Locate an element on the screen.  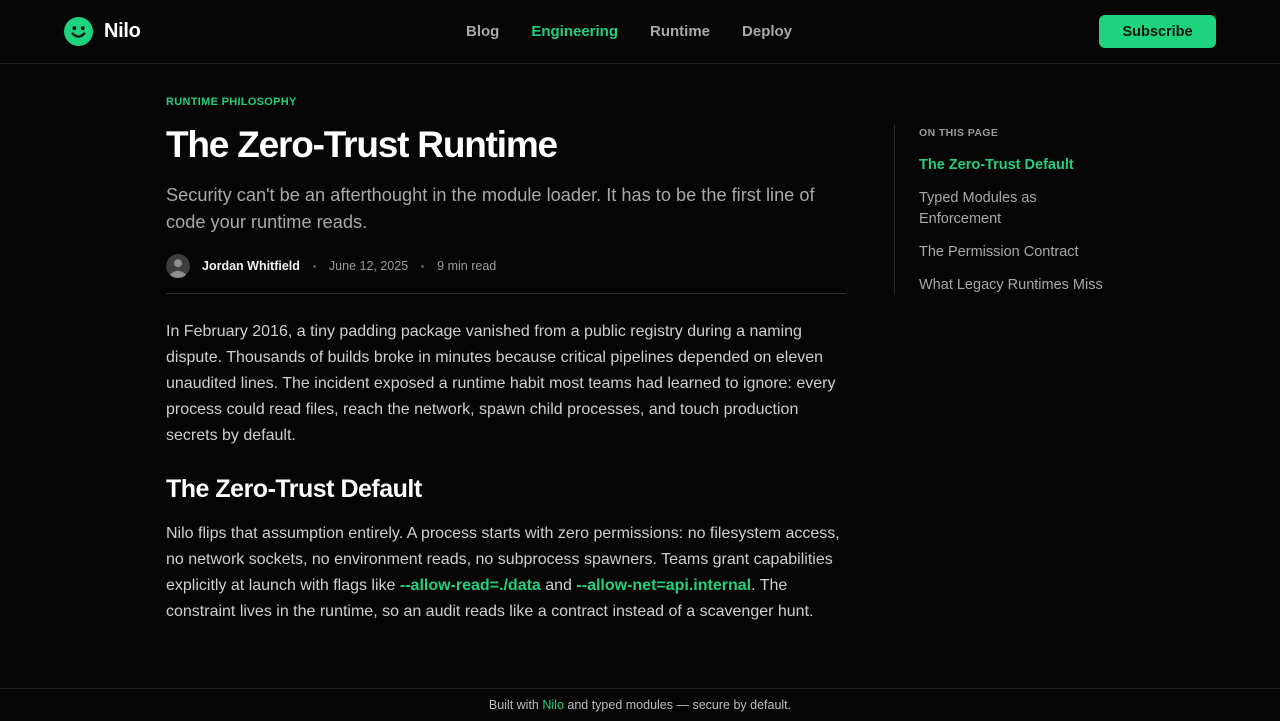
footer-link-nilo: Nilo is located at coordinates (553, 705).